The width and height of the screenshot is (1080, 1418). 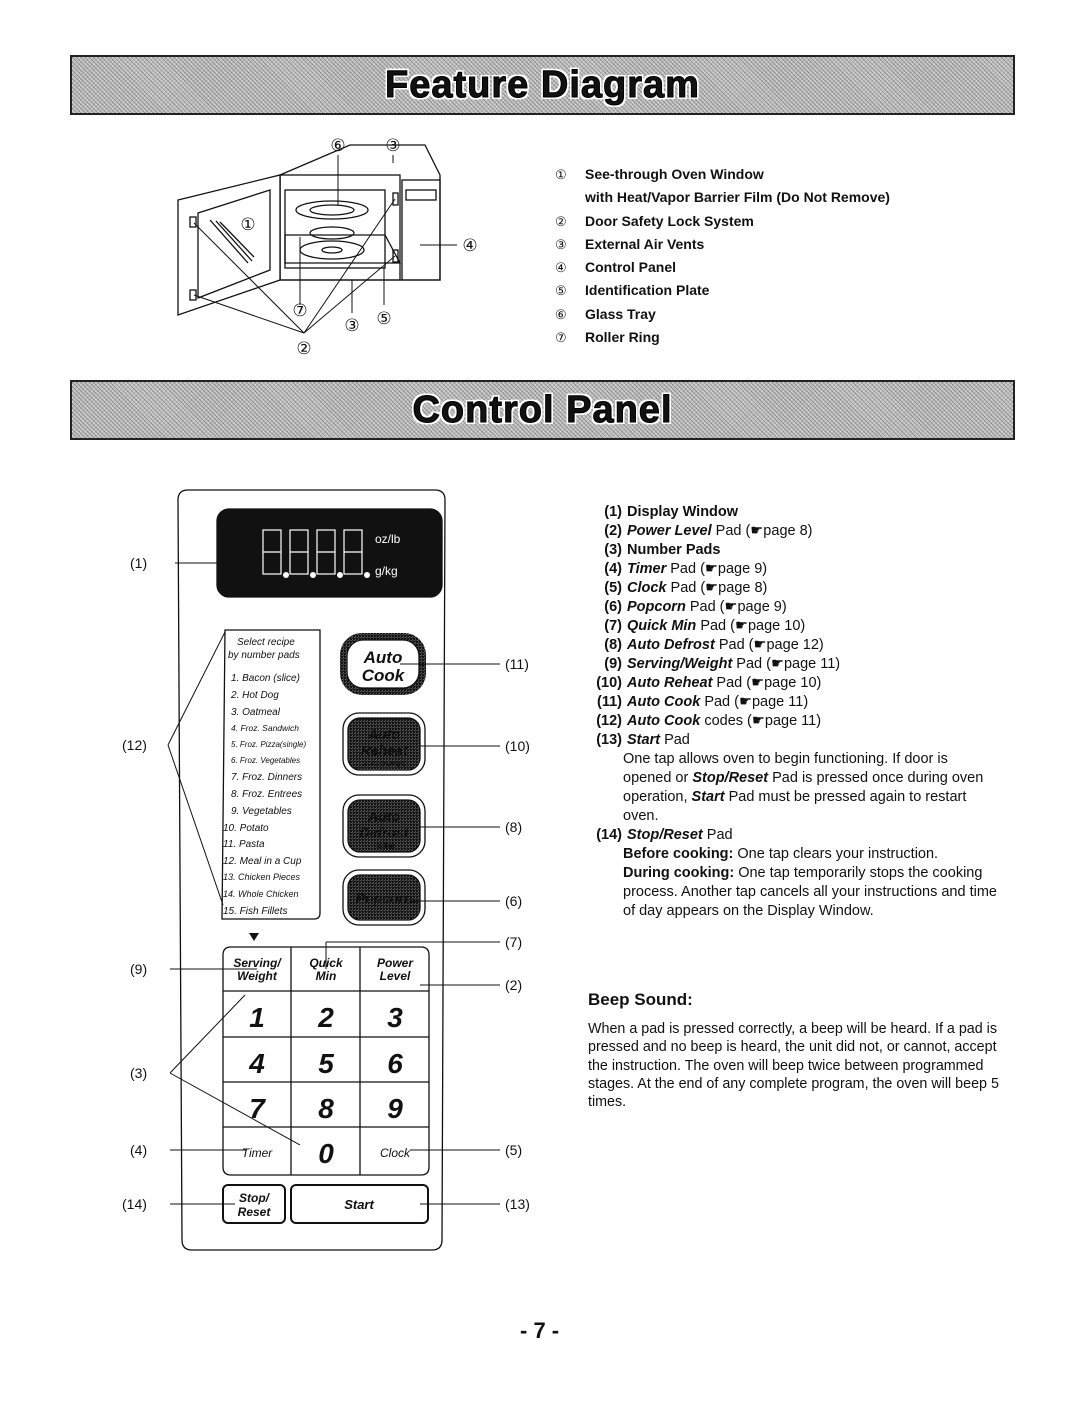 I want to click on svg-text: Reheat, so click(x=385, y=750).